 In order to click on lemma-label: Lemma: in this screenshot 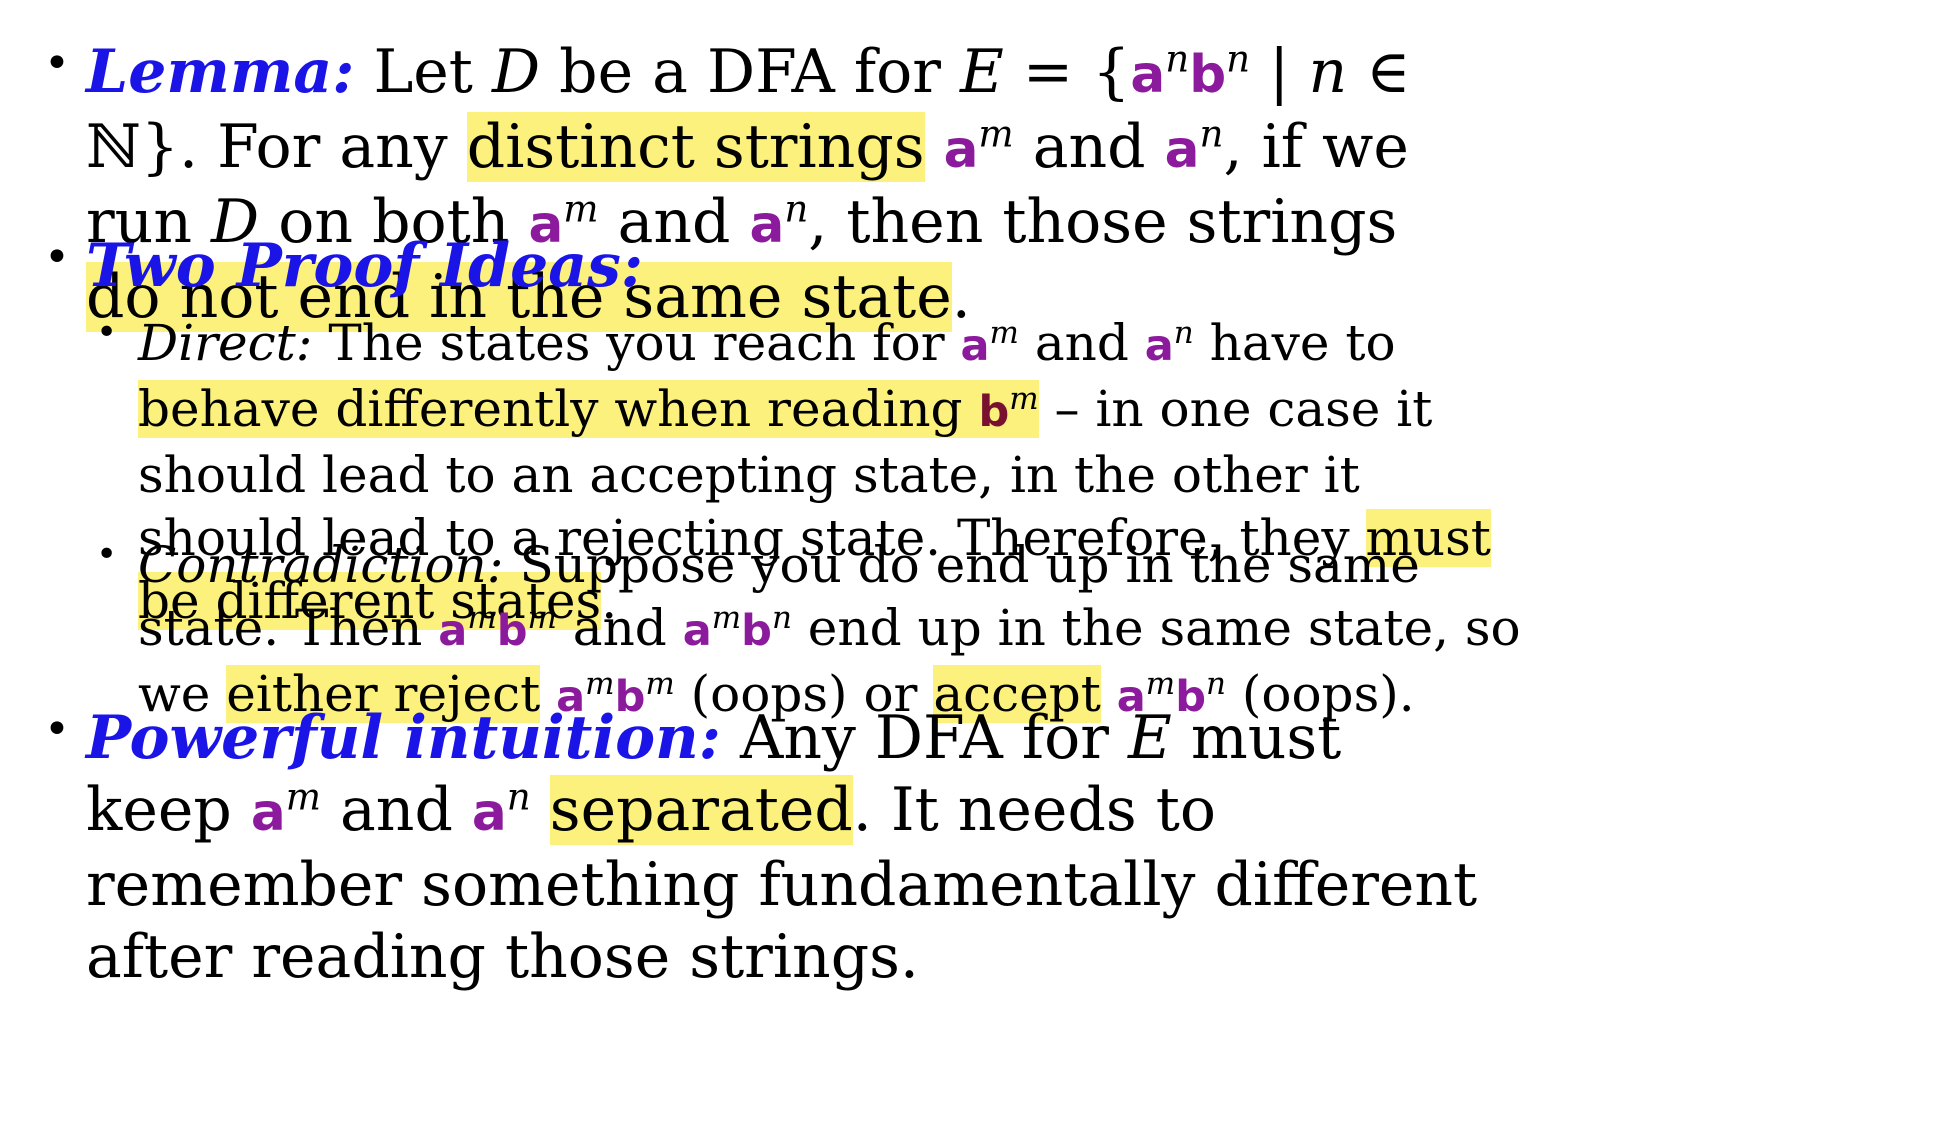, I will do `click(220, 72)`.